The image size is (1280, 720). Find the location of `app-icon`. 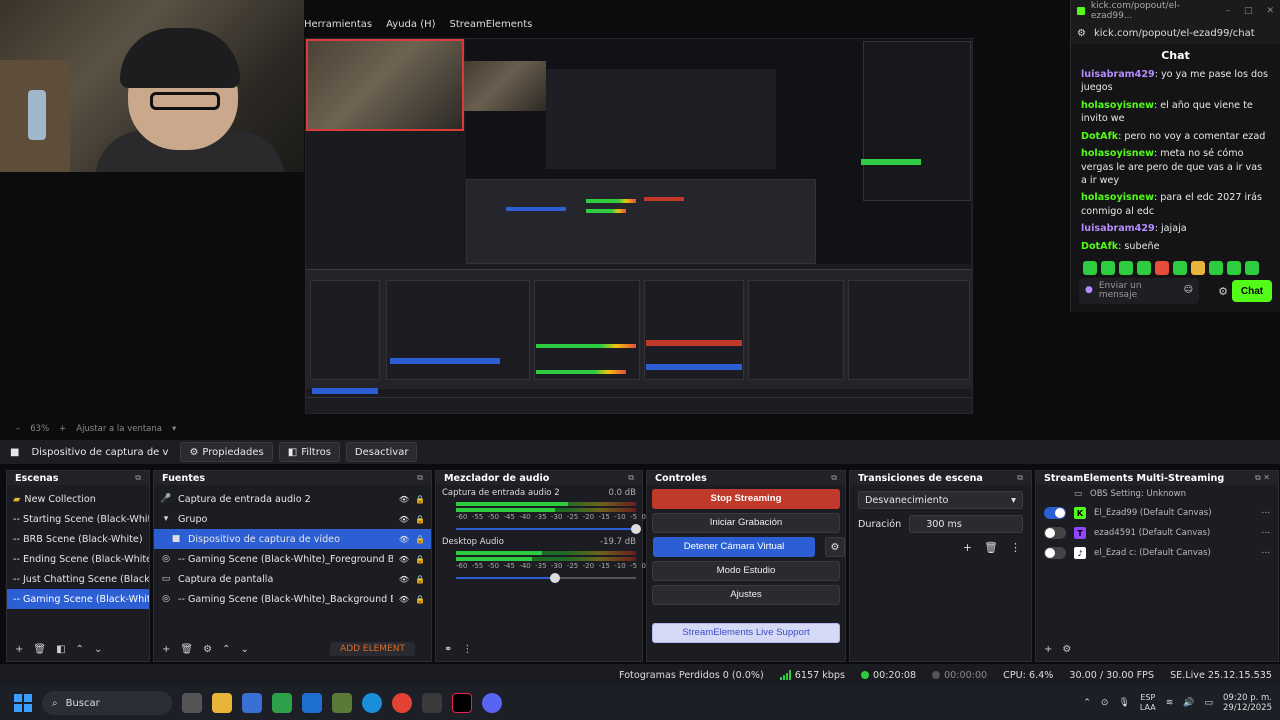

app-icon is located at coordinates (312, 703).